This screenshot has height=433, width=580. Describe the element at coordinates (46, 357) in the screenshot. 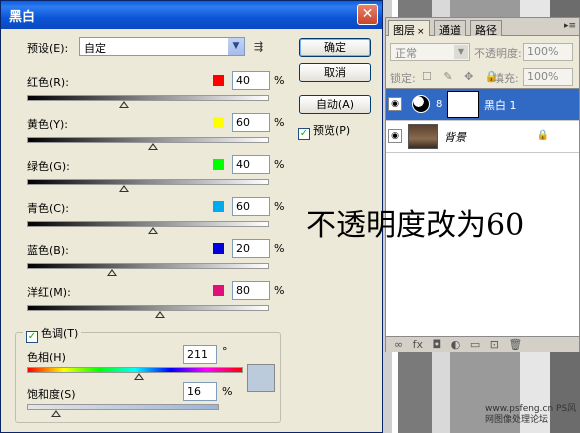

I see `hue-label: 色相(H)` at that location.